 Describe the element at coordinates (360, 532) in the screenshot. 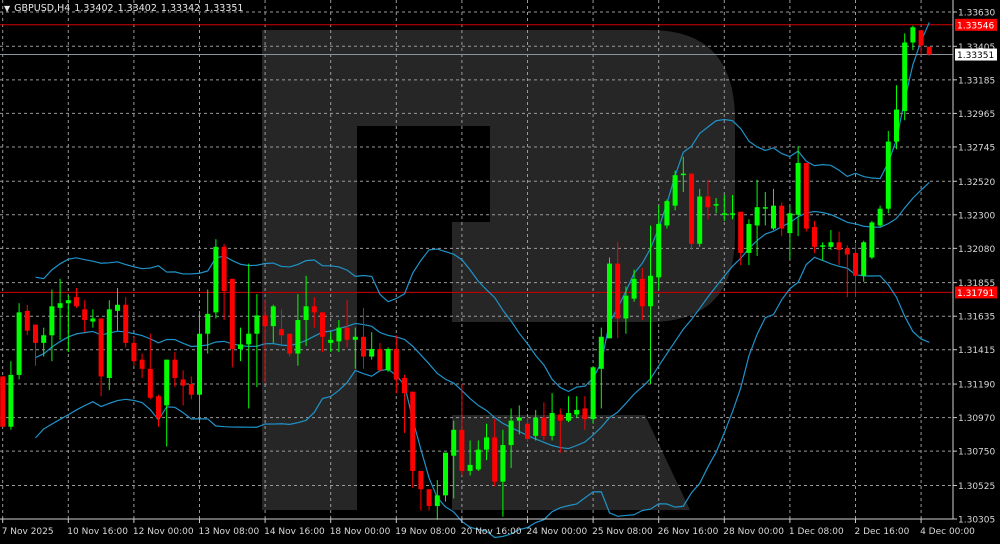

I see `x-tick-label: 18 Nov 00:00` at that location.